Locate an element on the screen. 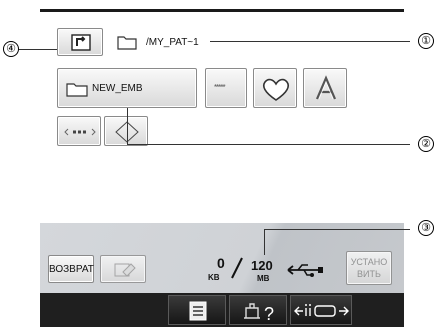 The image size is (444, 327). list-button is located at coordinates (197, 310).